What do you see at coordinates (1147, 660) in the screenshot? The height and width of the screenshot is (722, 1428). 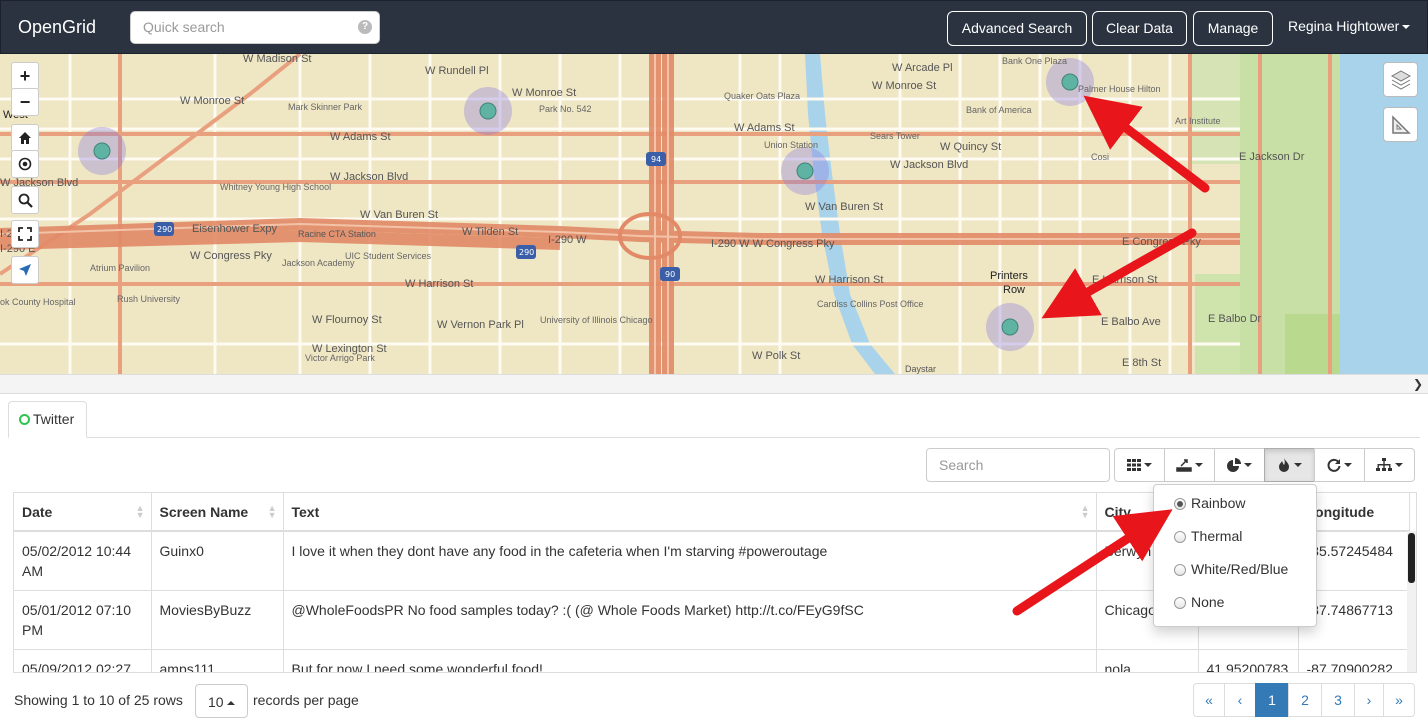 I see `cell-city: nola` at bounding box center [1147, 660].